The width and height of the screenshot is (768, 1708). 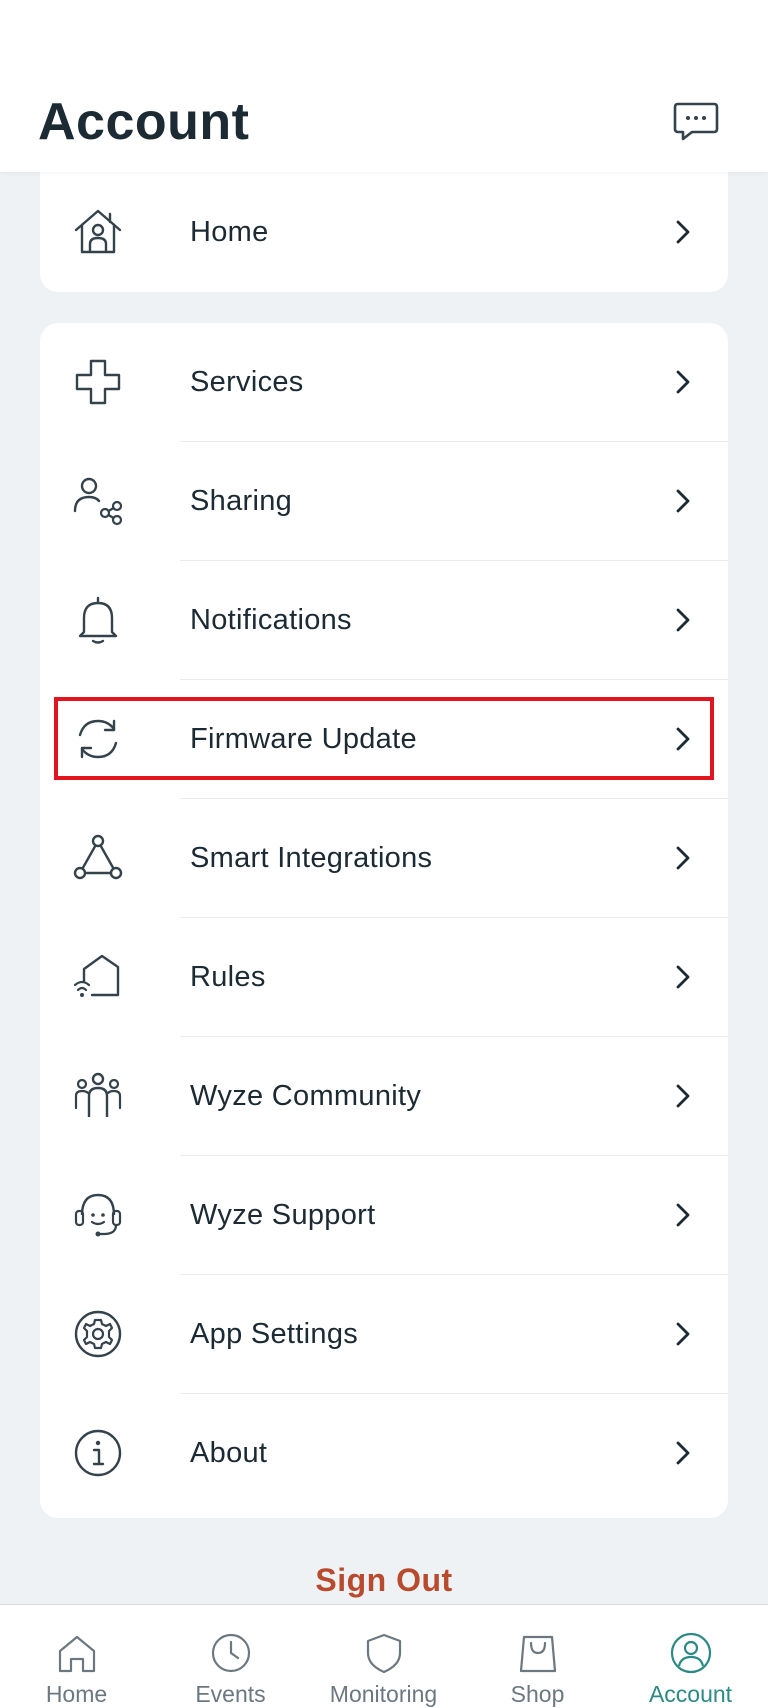 What do you see at coordinates (230, 1653) in the screenshot?
I see `clock-icon` at bounding box center [230, 1653].